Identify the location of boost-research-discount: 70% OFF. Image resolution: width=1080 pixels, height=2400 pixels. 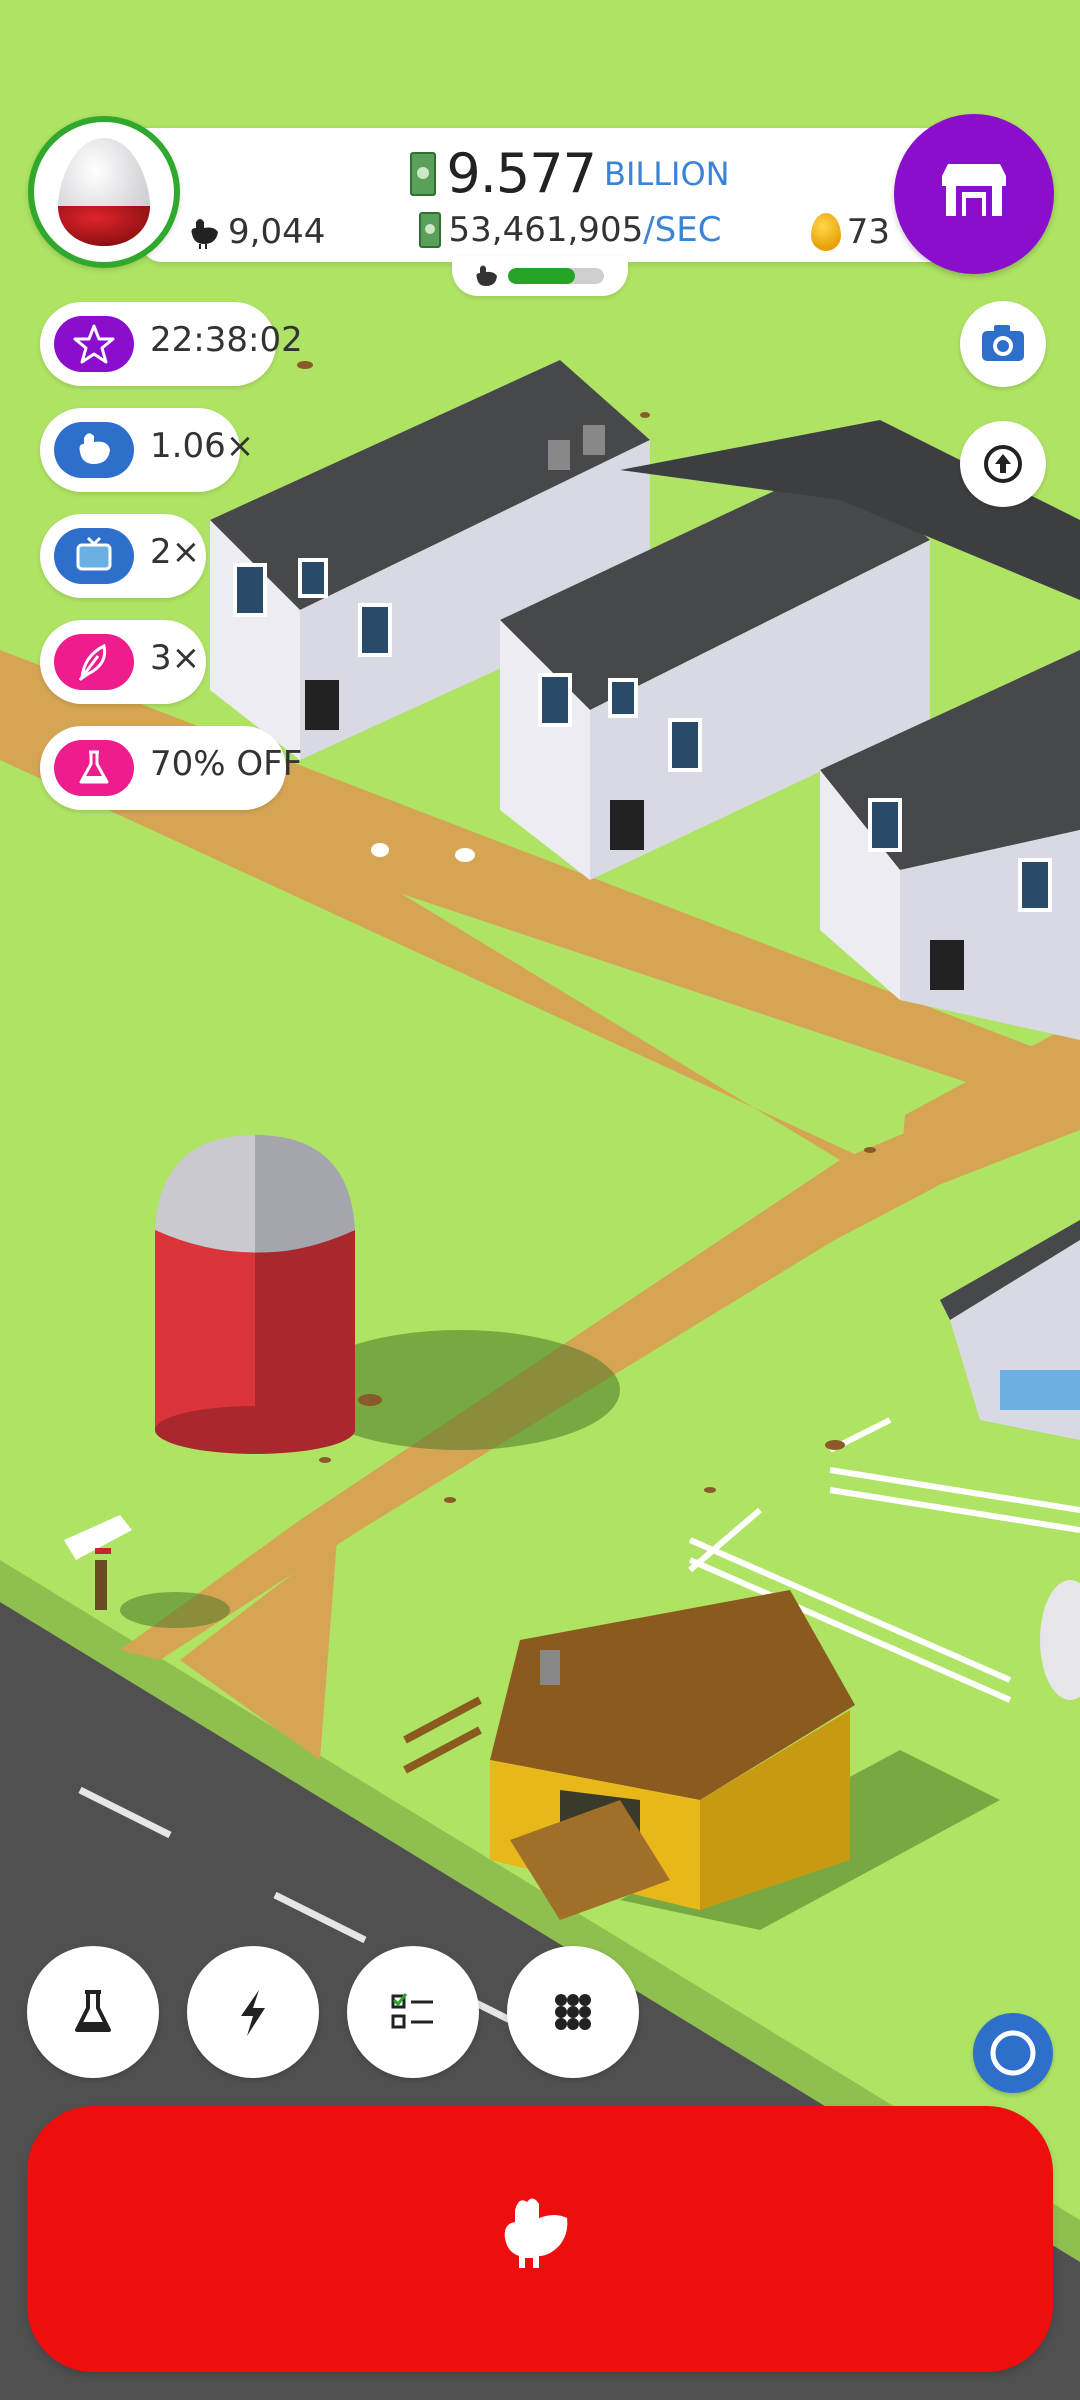
(171, 768).